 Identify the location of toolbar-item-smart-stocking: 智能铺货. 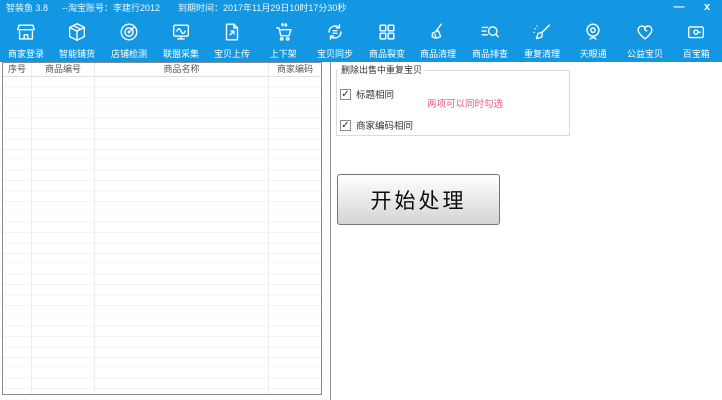
(78, 39).